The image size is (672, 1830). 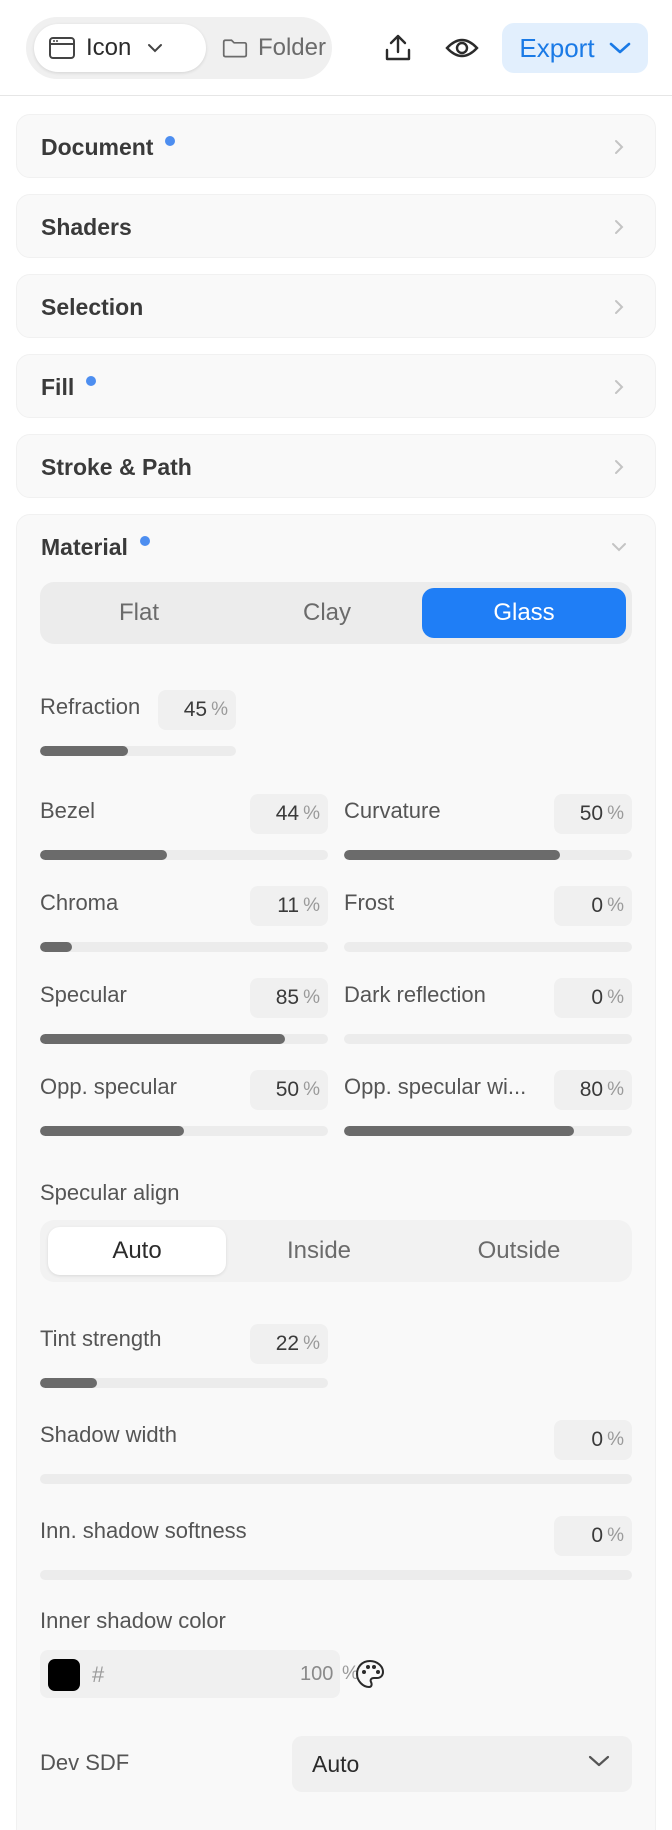 What do you see at coordinates (85, 1762) in the screenshot?
I see `dev-sdf-label: Dev SDF` at bounding box center [85, 1762].